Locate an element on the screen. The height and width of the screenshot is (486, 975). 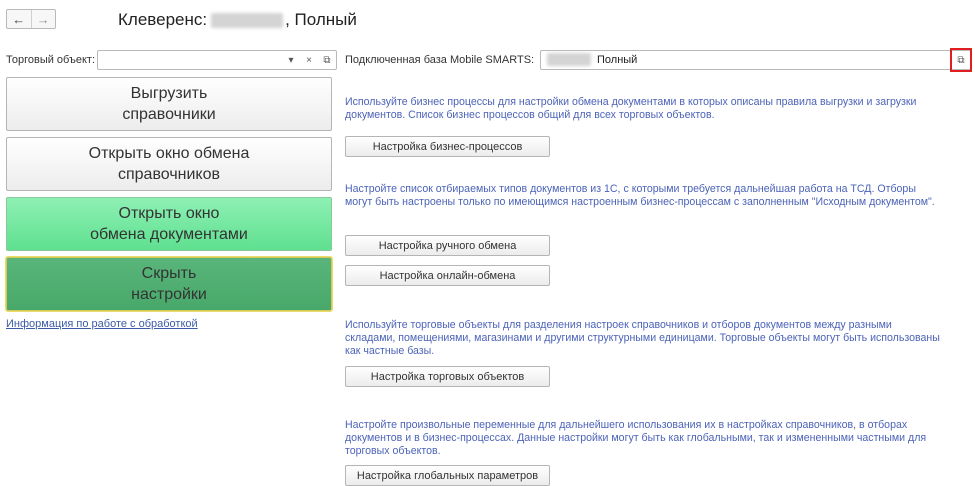
forward-arrow-icon: → is located at coordinates (43, 19).